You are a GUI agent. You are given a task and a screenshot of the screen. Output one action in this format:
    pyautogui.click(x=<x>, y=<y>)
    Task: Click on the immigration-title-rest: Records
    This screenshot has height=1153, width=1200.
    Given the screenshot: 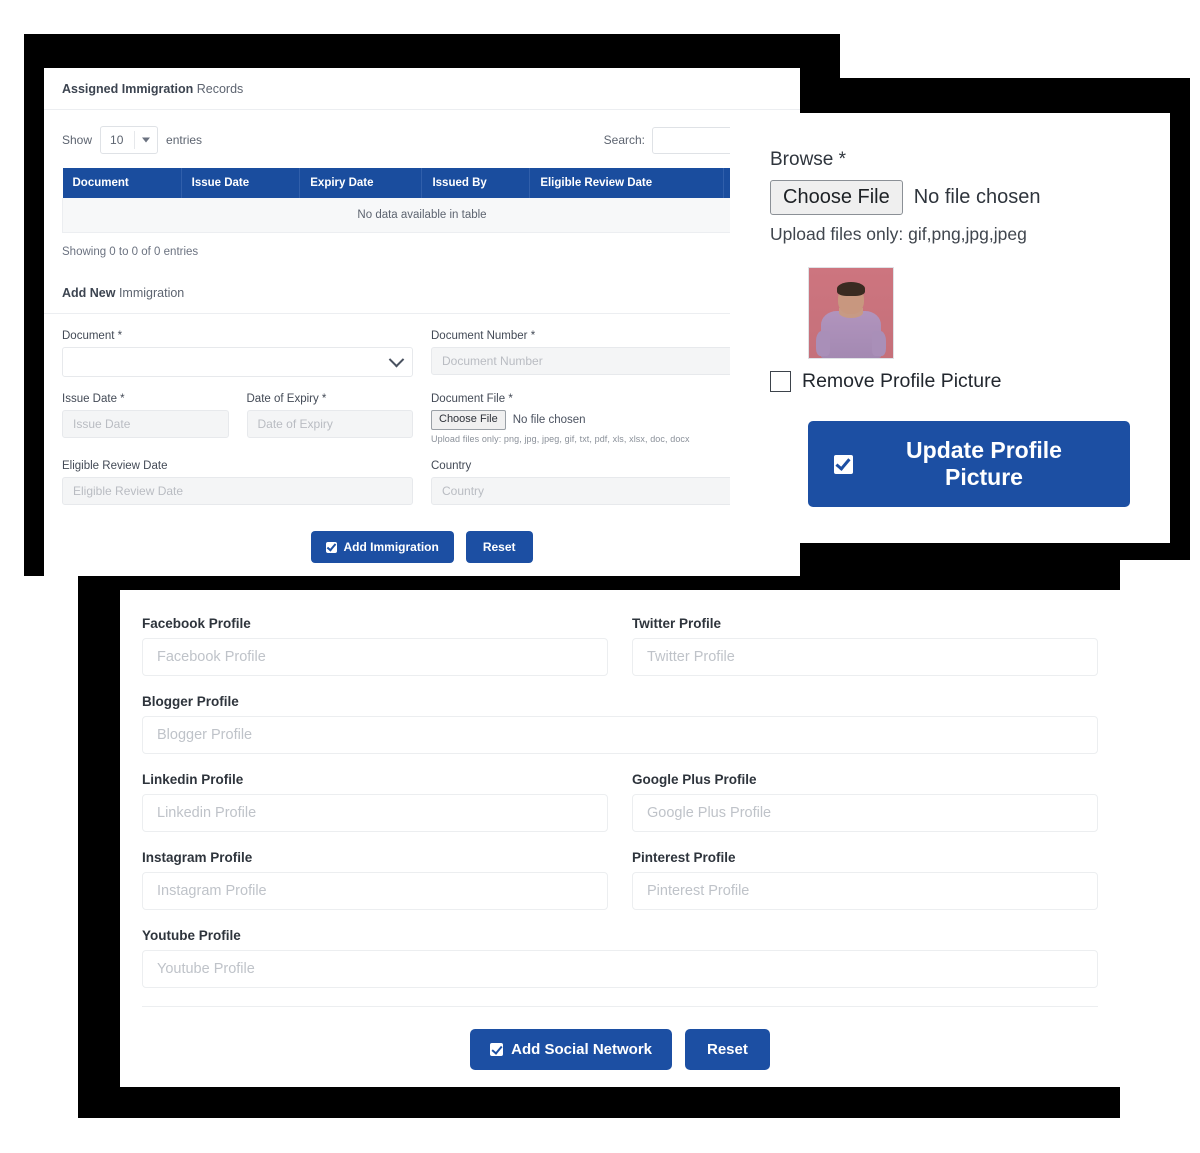 What is the action you would take?
    pyautogui.click(x=218, y=89)
    